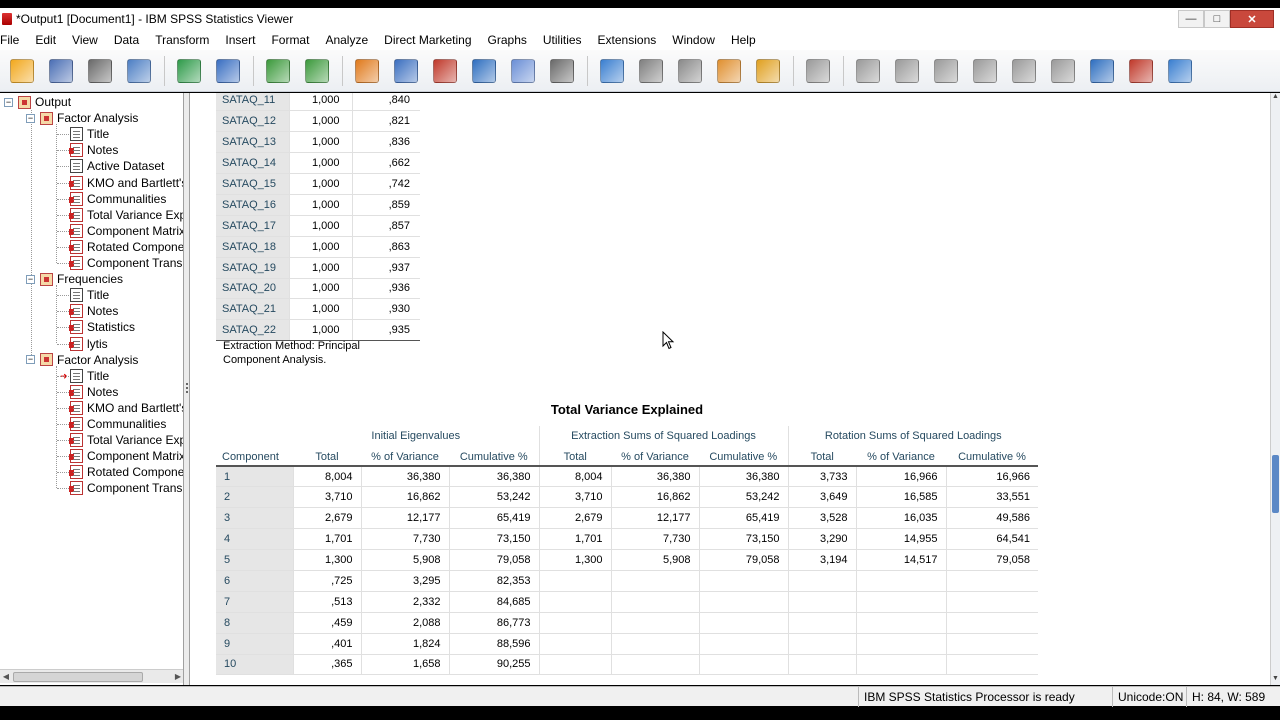  What do you see at coordinates (1191, 19) in the screenshot?
I see `minimize-button: —` at bounding box center [1191, 19].